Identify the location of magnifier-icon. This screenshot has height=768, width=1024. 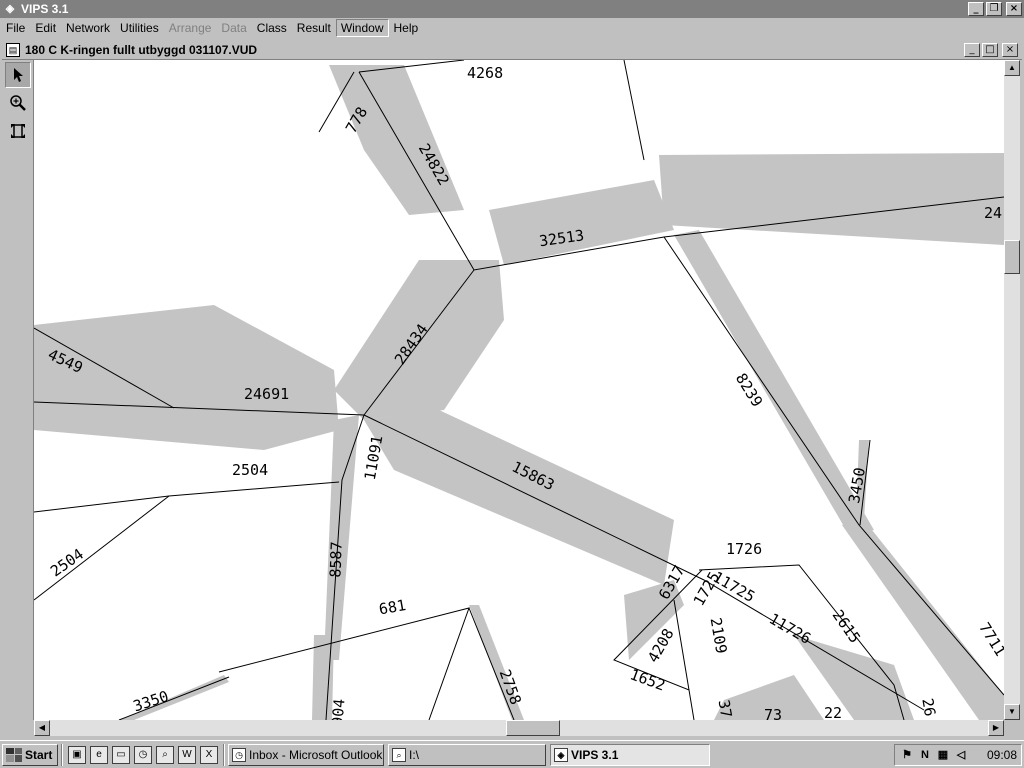
(18, 103).